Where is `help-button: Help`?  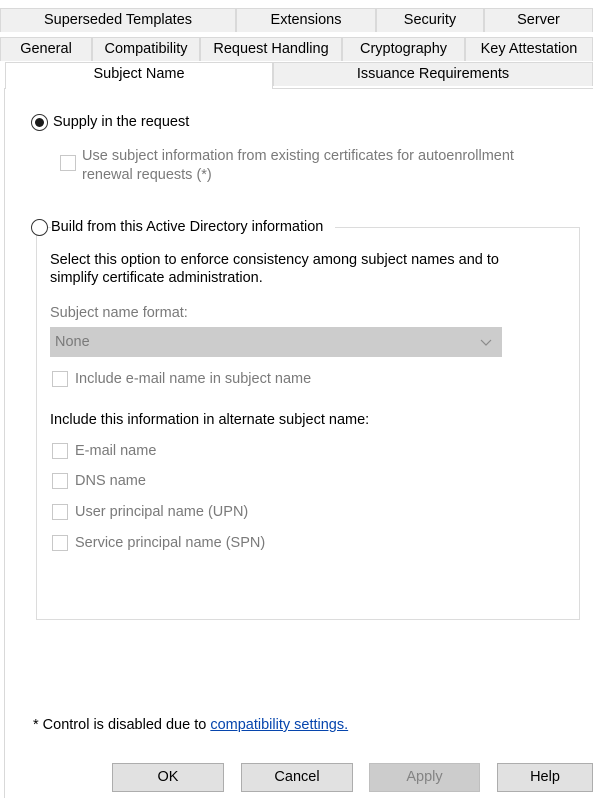 help-button: Help is located at coordinates (545, 777).